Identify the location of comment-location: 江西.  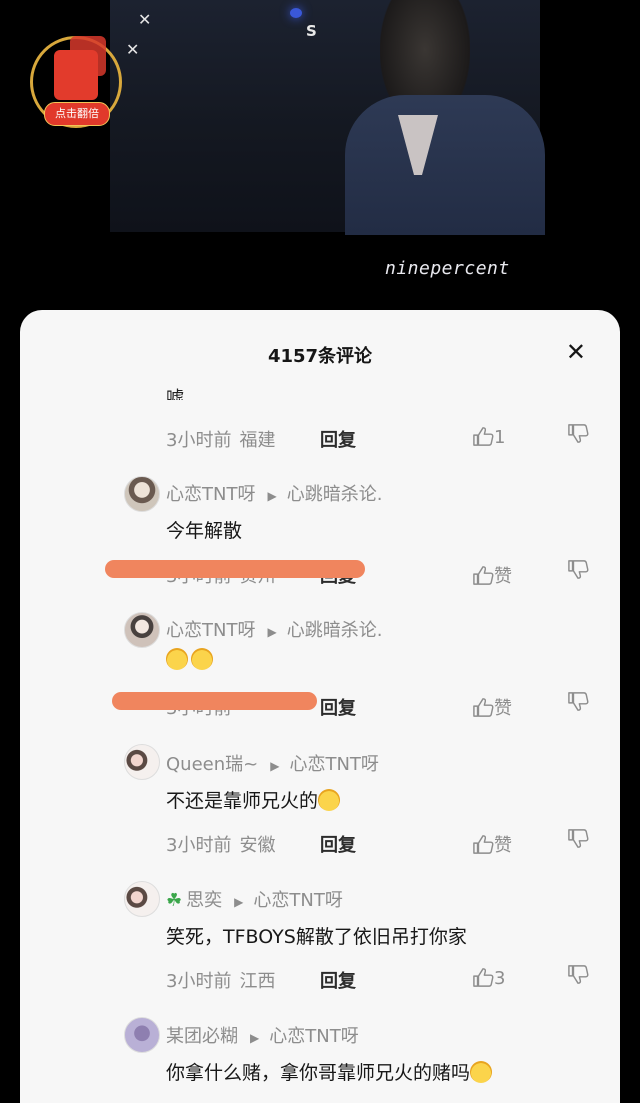
(257, 981).